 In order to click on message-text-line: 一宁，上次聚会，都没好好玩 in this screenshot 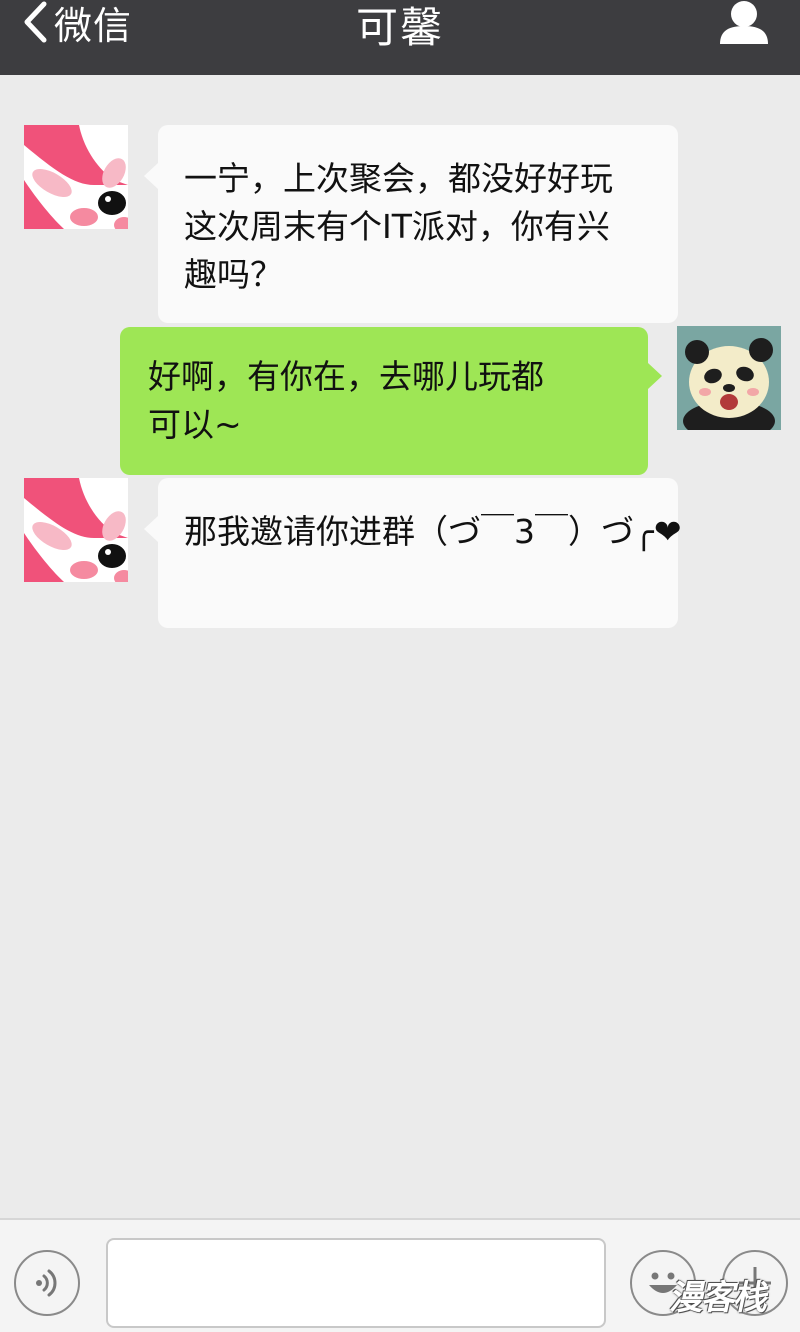, I will do `click(398, 178)`.